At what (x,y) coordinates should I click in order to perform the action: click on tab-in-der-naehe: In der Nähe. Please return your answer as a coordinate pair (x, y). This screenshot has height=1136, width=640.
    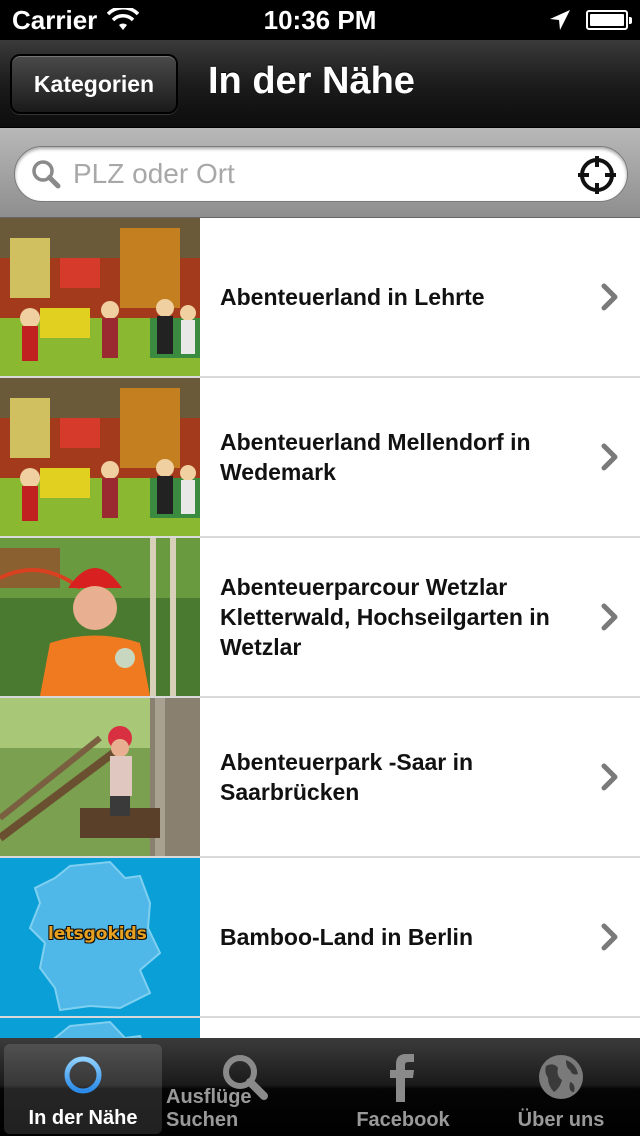
    Looking at the image, I should click on (83, 1089).